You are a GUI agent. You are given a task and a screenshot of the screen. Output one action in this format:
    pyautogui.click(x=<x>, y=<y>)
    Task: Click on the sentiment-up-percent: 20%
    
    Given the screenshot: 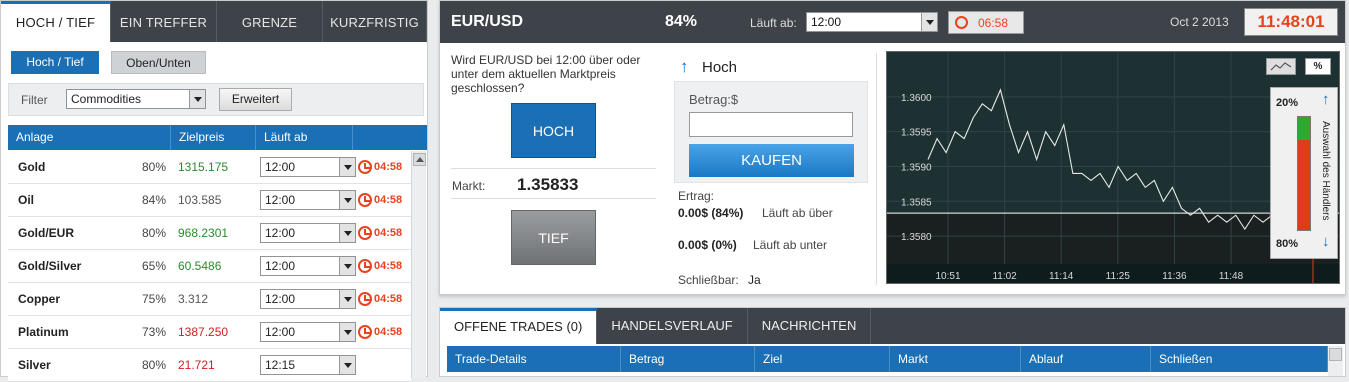 What is the action you would take?
    pyautogui.click(x=1287, y=103)
    